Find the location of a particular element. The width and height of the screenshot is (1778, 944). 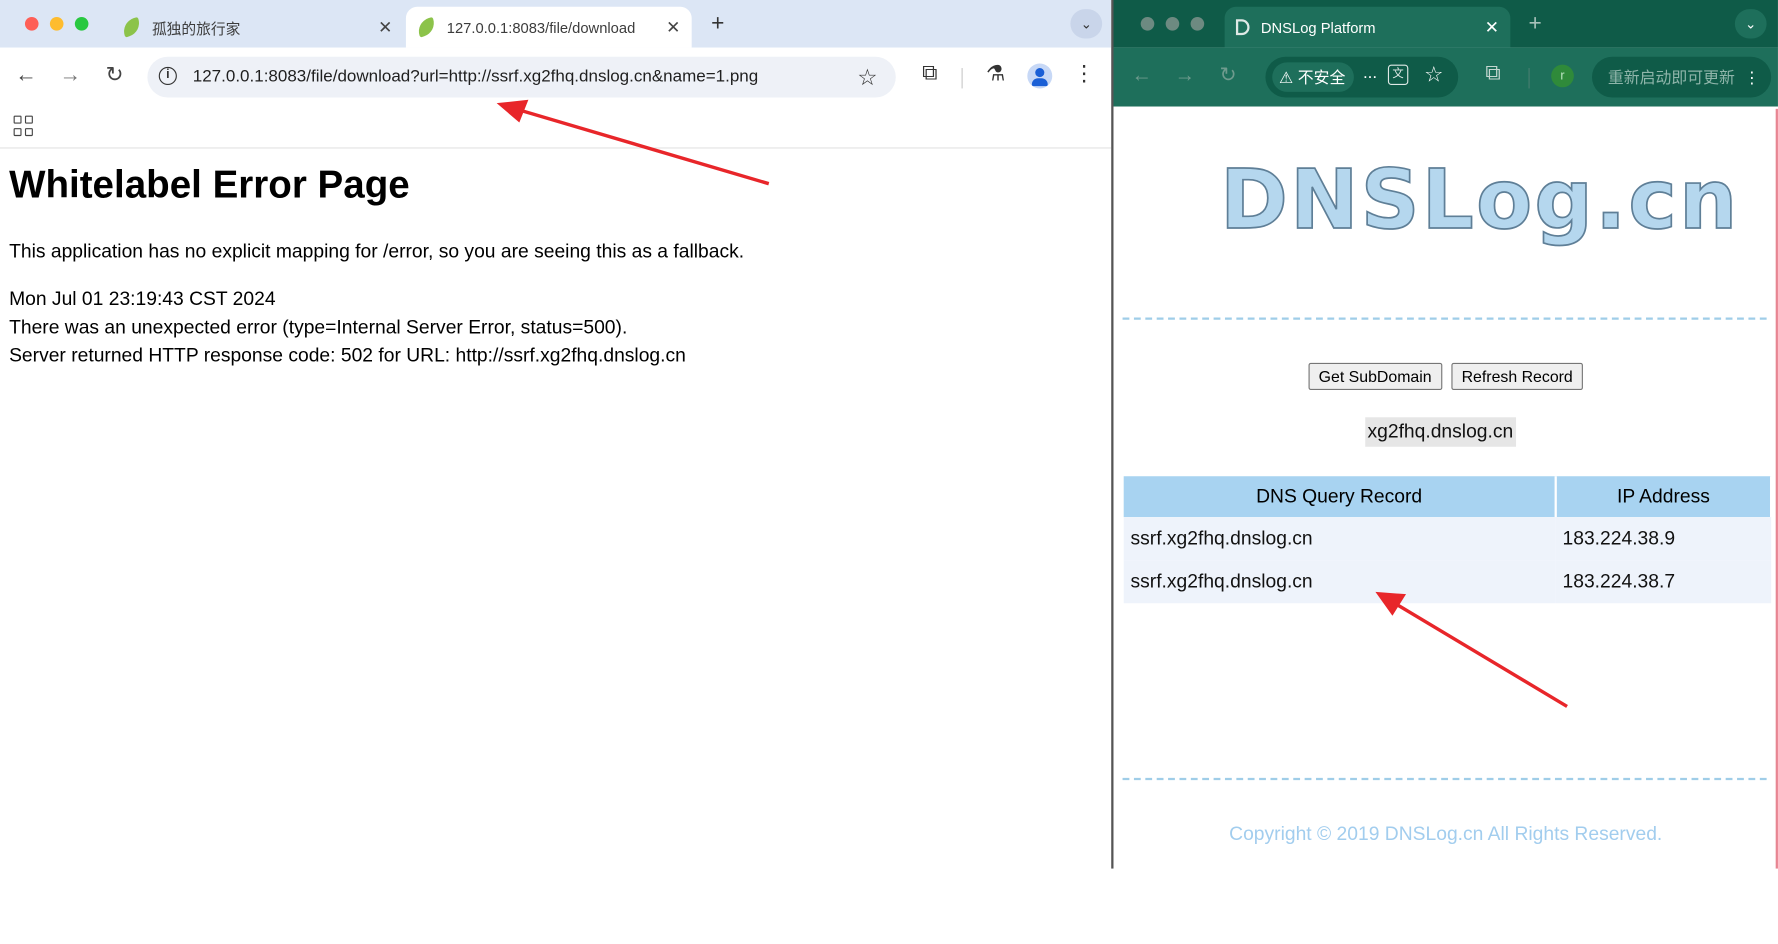

bookmarks-bar is located at coordinates (556, 128).